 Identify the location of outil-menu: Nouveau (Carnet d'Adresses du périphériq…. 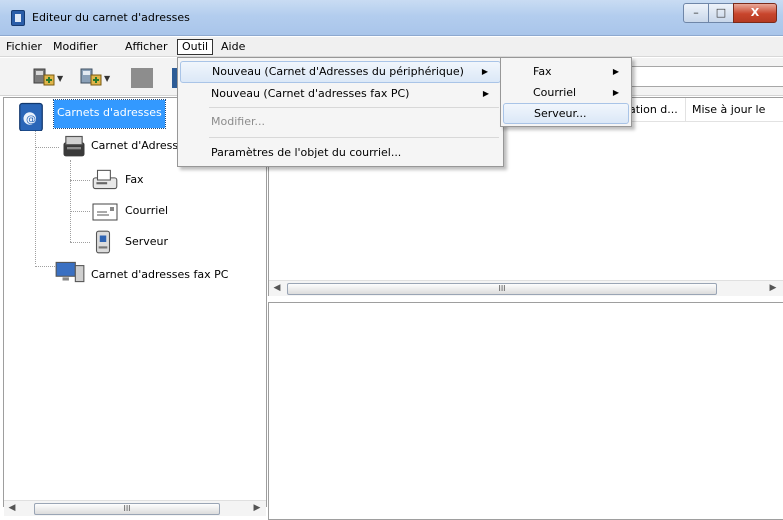
(340, 112).